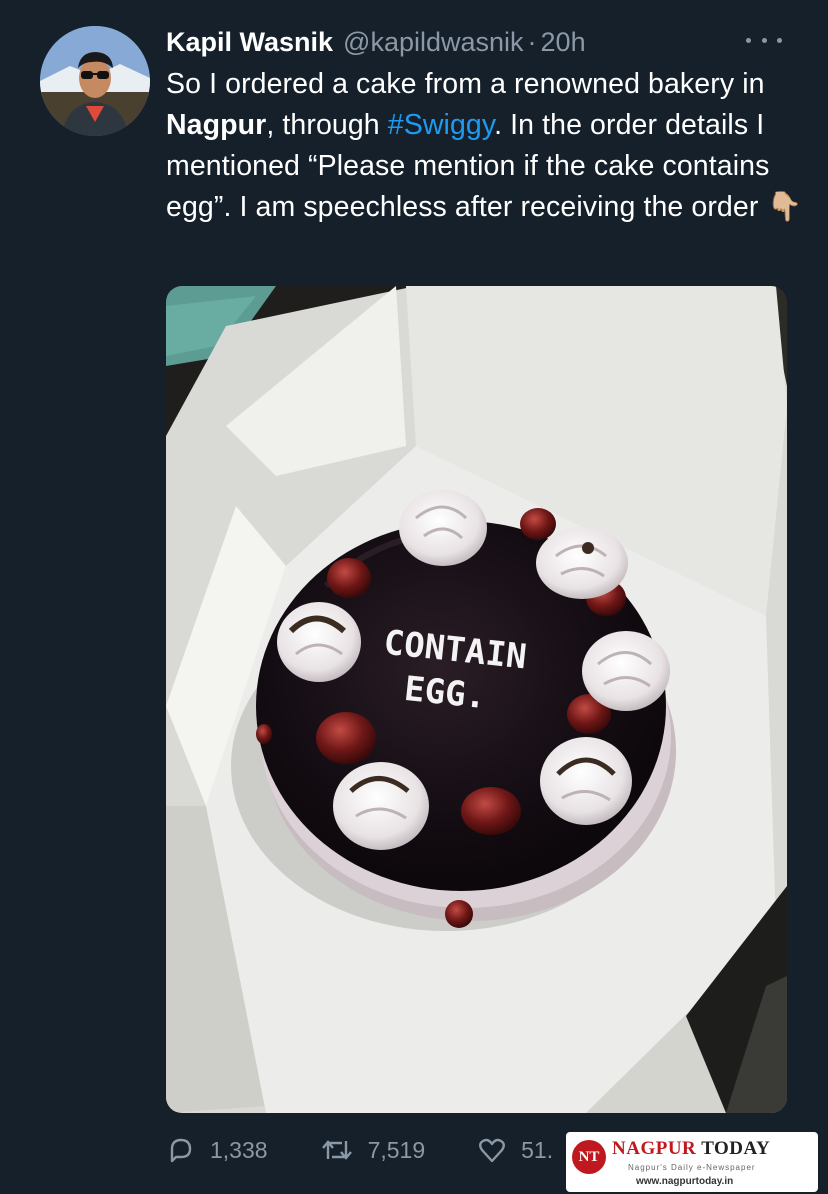  I want to click on avatar-photo, so click(95, 81).